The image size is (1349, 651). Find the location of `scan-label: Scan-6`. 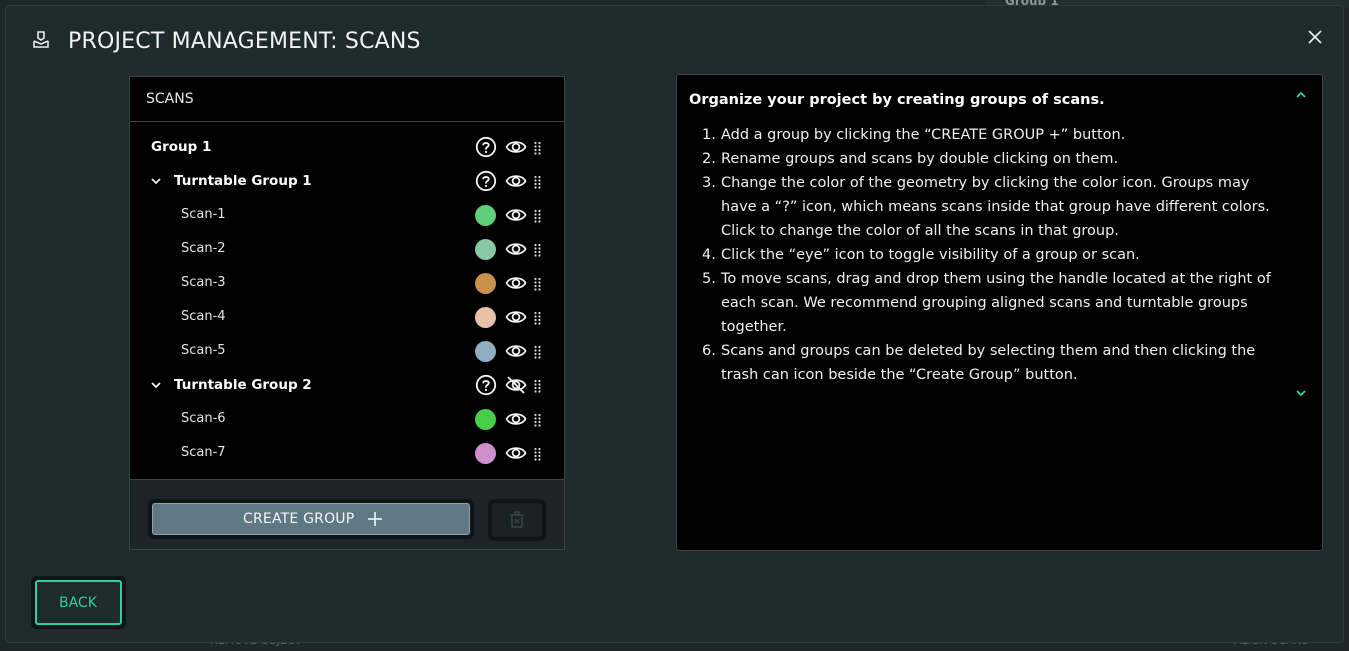

scan-label: Scan-6 is located at coordinates (203, 418).